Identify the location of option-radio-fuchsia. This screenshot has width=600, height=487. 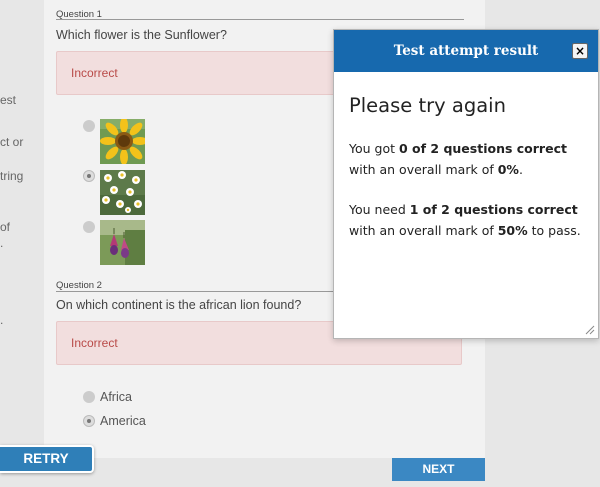
(89, 227).